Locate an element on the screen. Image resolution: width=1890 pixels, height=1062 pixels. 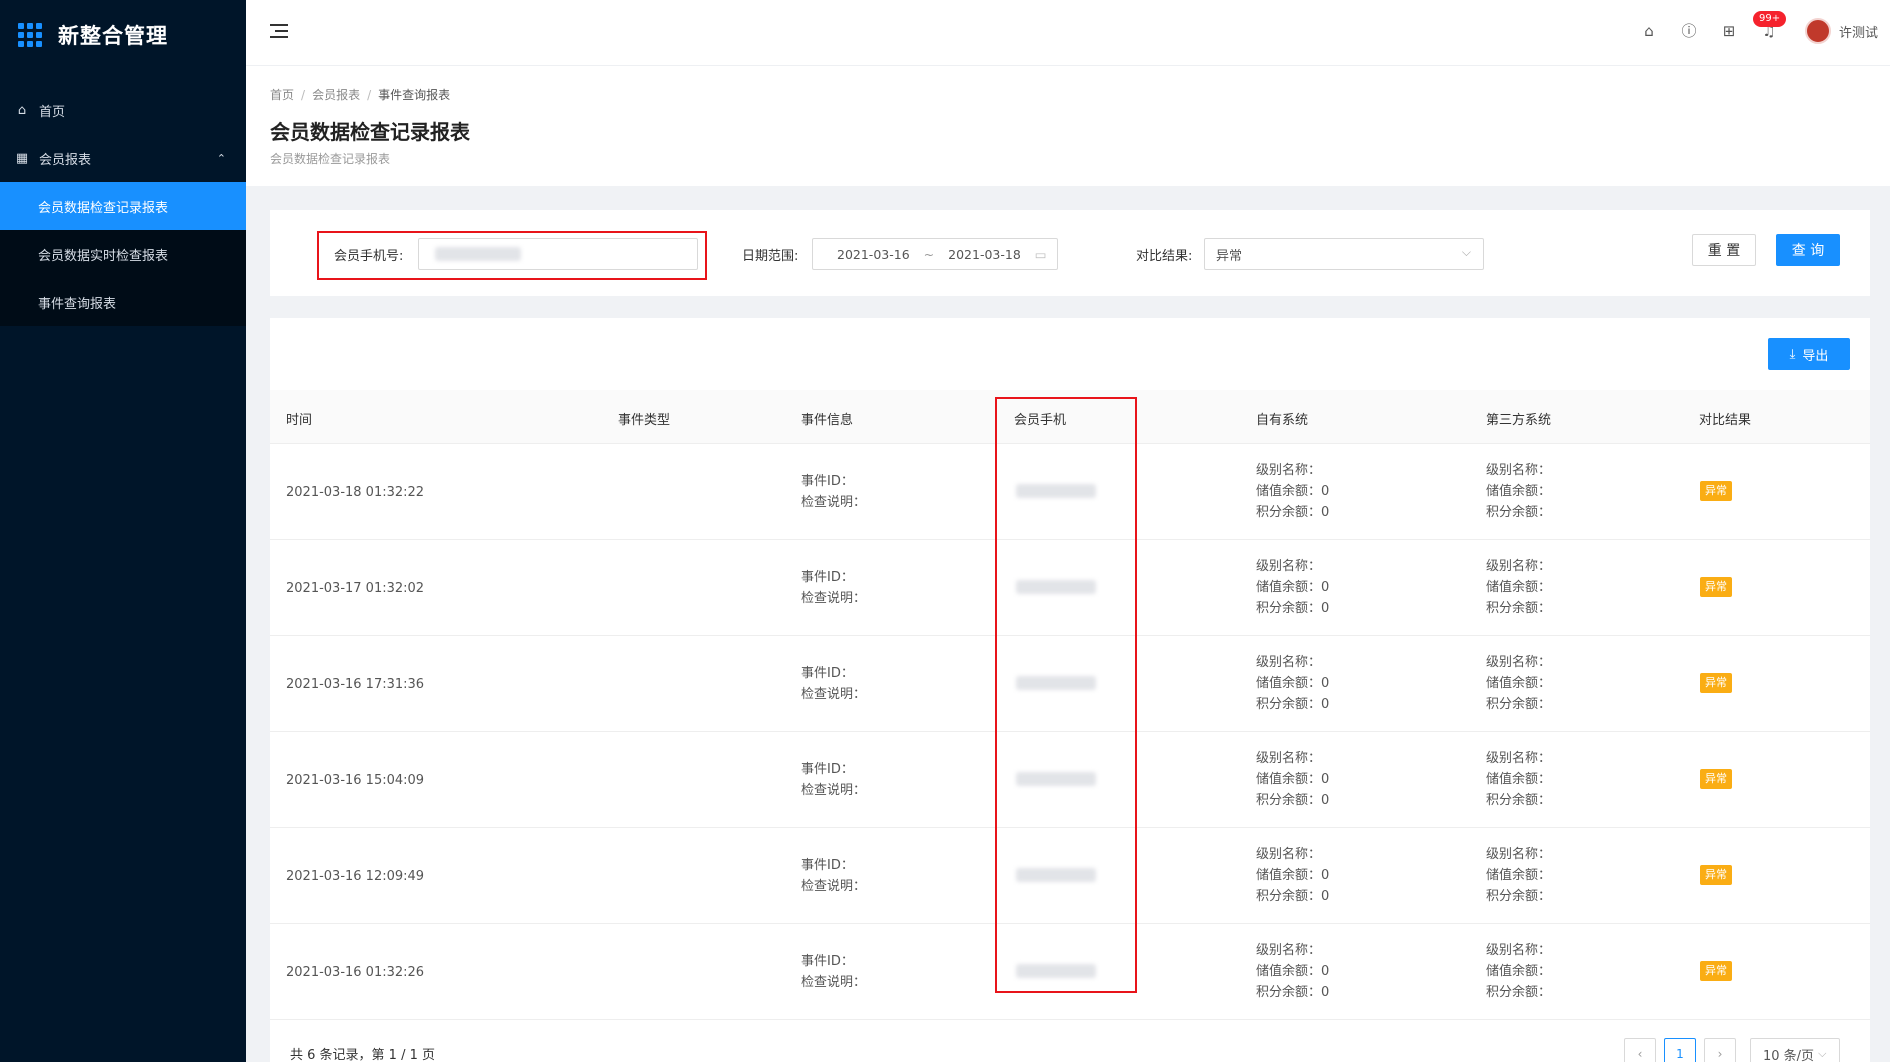
sidebar-item-home: ⌂ 首页 is located at coordinates (123, 110).